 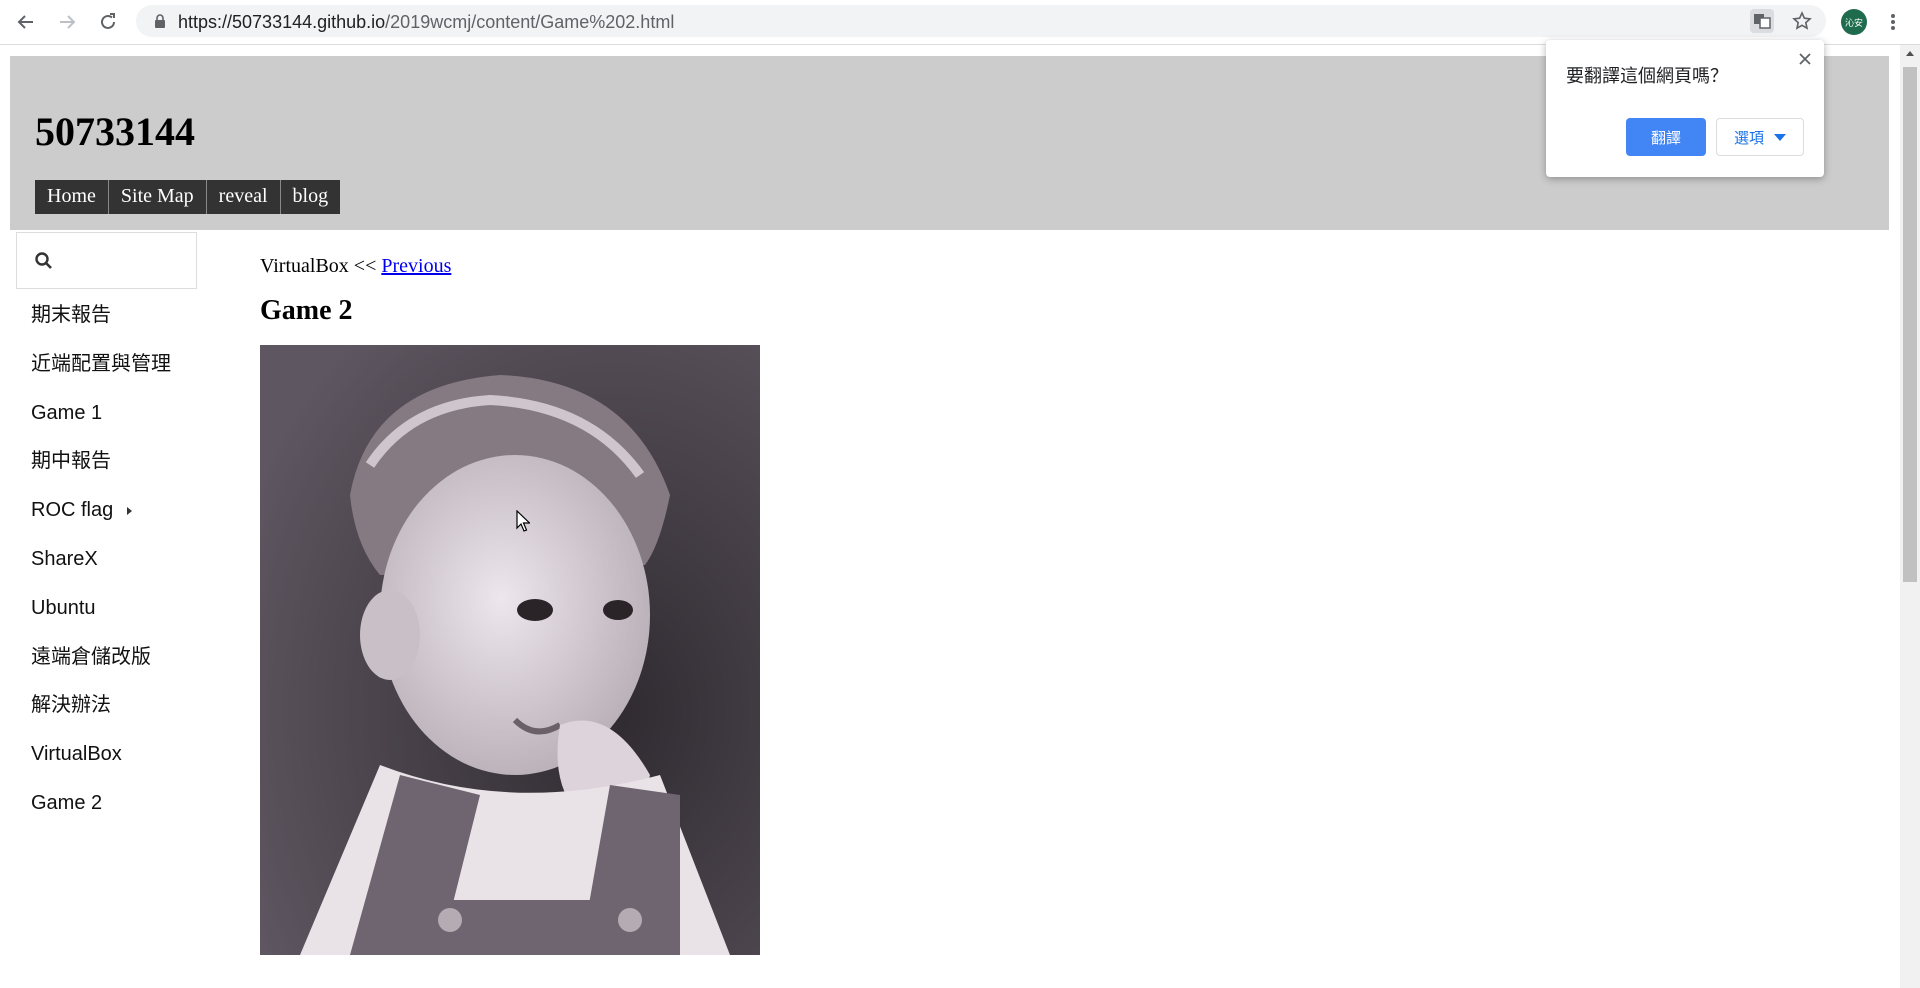 I want to click on options-dropdown-button: 選項, so click(x=1760, y=137).